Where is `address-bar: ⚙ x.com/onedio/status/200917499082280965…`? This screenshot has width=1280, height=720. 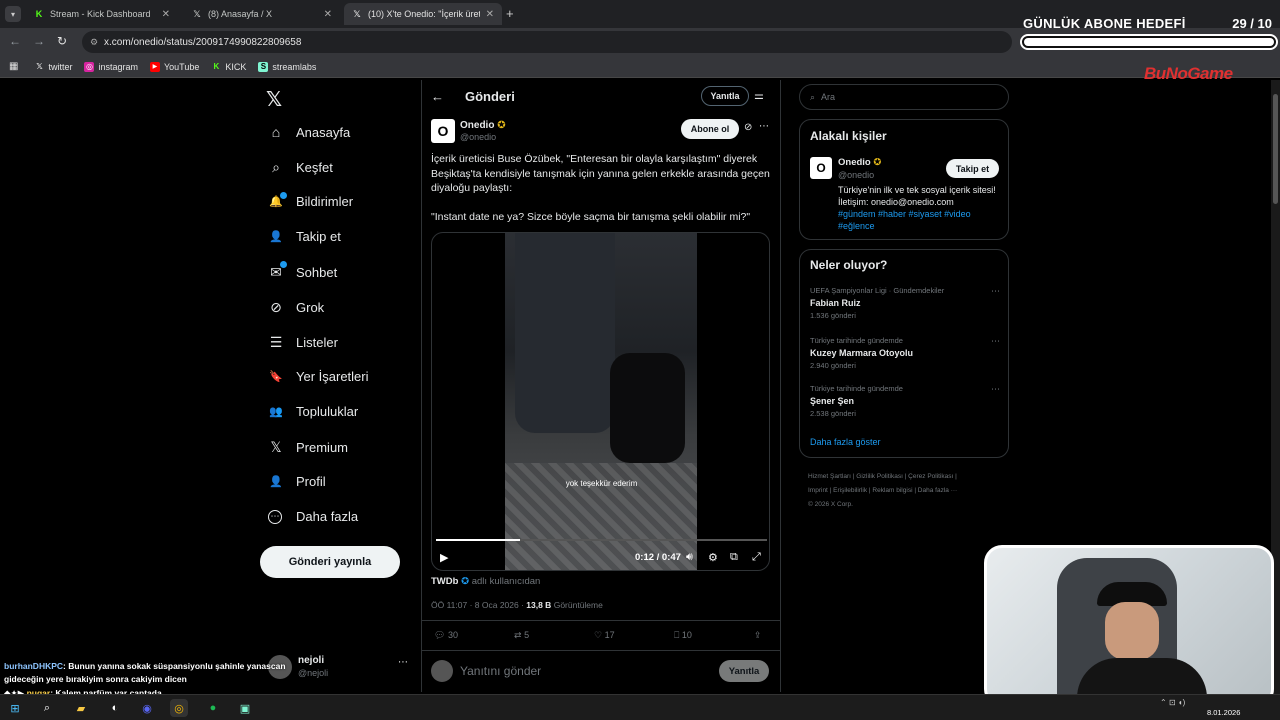
address-bar: ⚙ x.com/onedio/status/200917499082280965… is located at coordinates (547, 42).